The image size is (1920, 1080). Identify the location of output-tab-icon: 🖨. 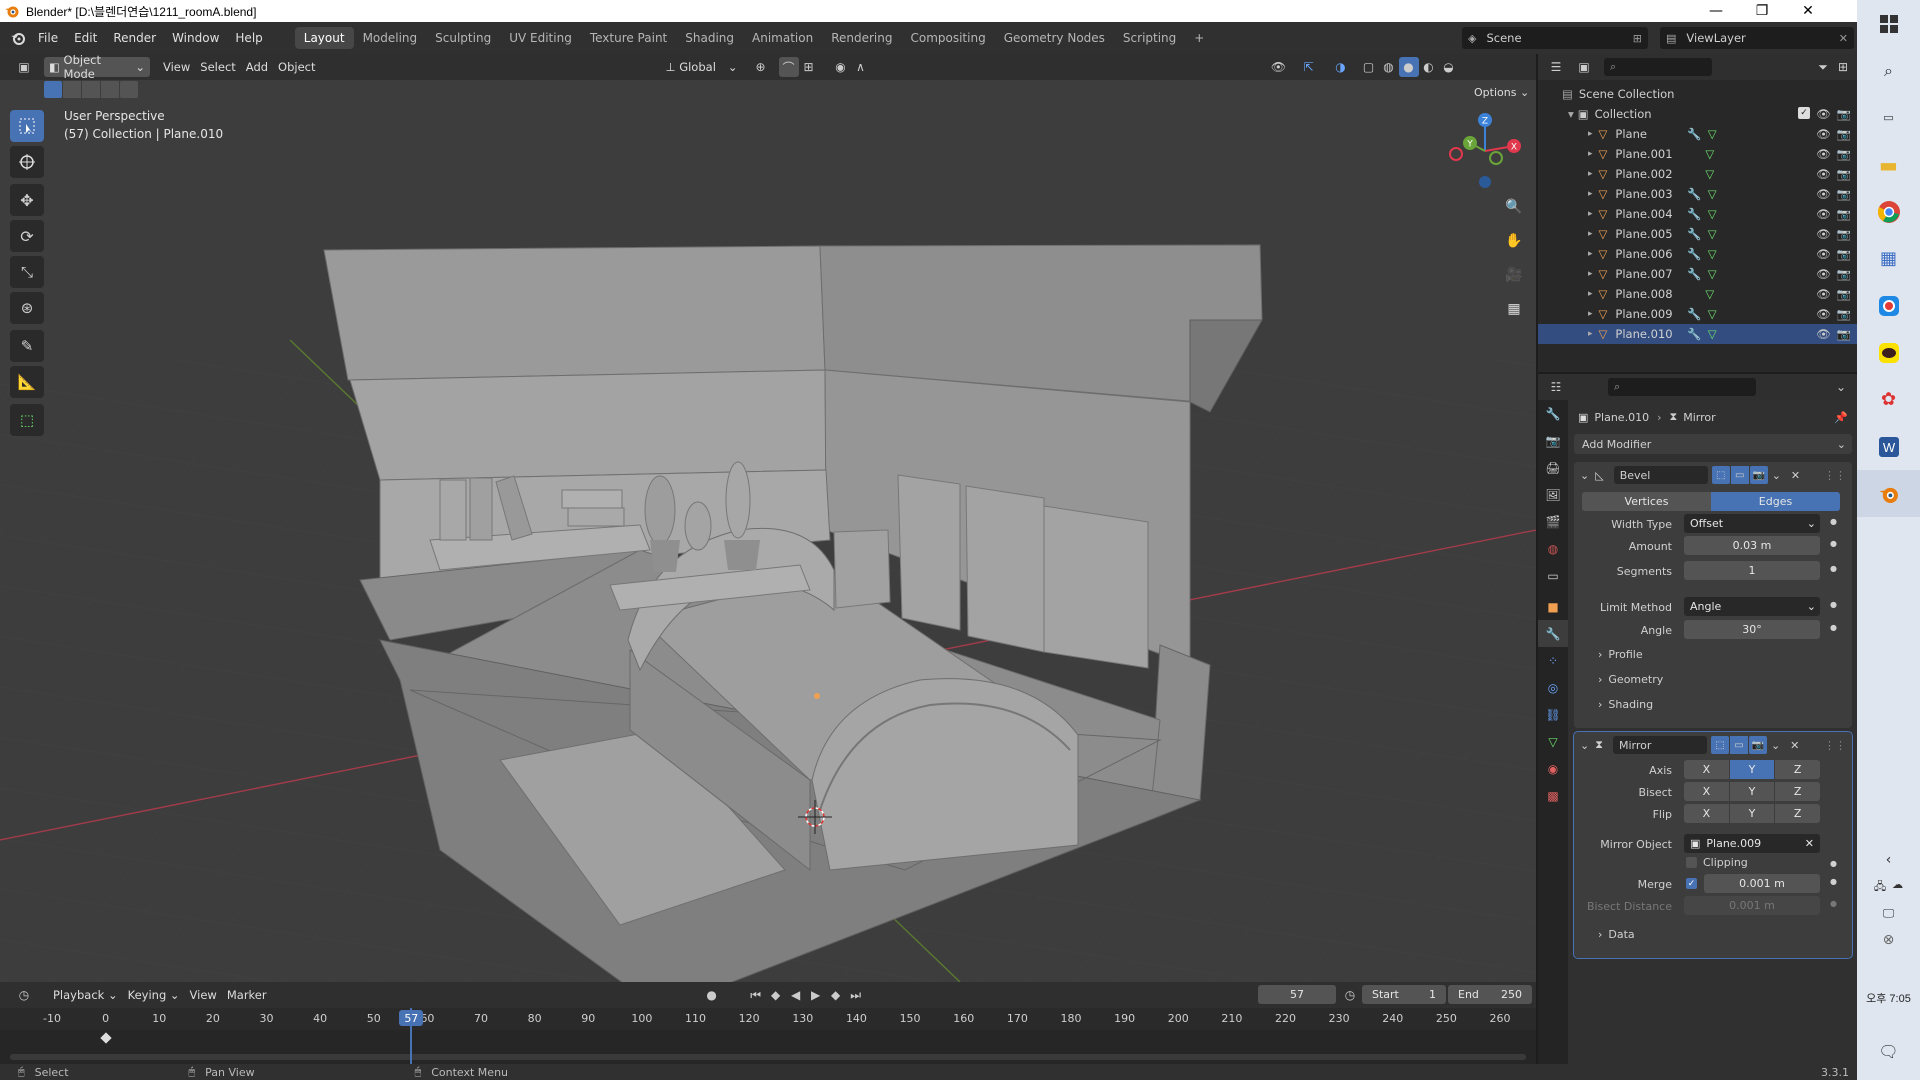
(1553, 467).